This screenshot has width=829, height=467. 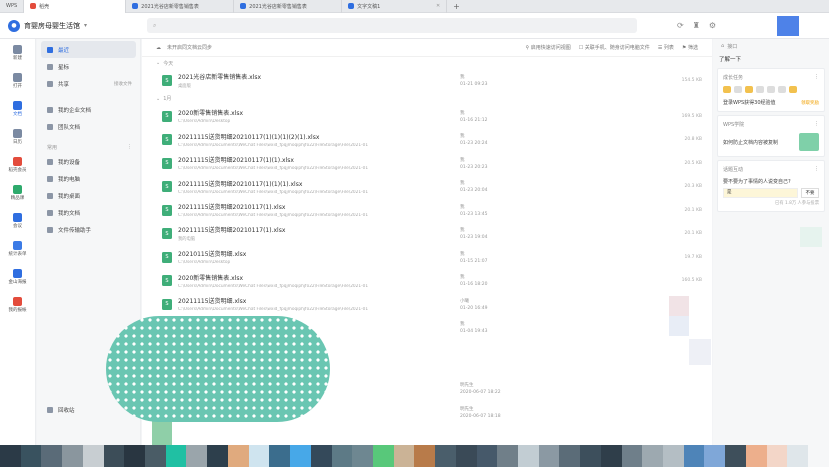 What do you see at coordinates (680, 25) in the screenshot?
I see `sync-icon: ⟳` at bounding box center [680, 25].